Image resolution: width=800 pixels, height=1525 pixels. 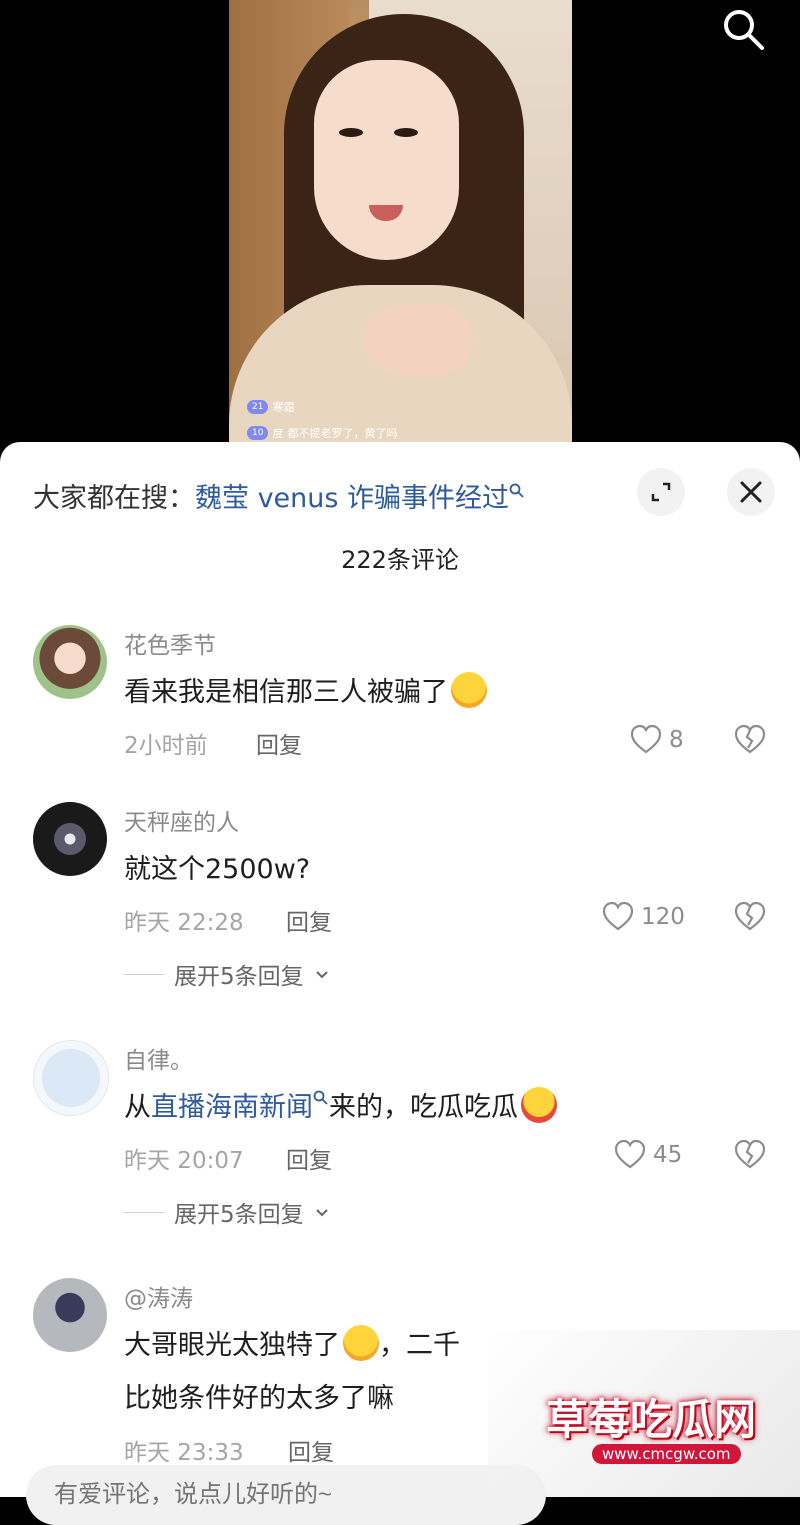 What do you see at coordinates (352, 498) in the screenshot?
I see `hot-search-keyword: 魏莹 venus 诈骗事件经过` at bounding box center [352, 498].